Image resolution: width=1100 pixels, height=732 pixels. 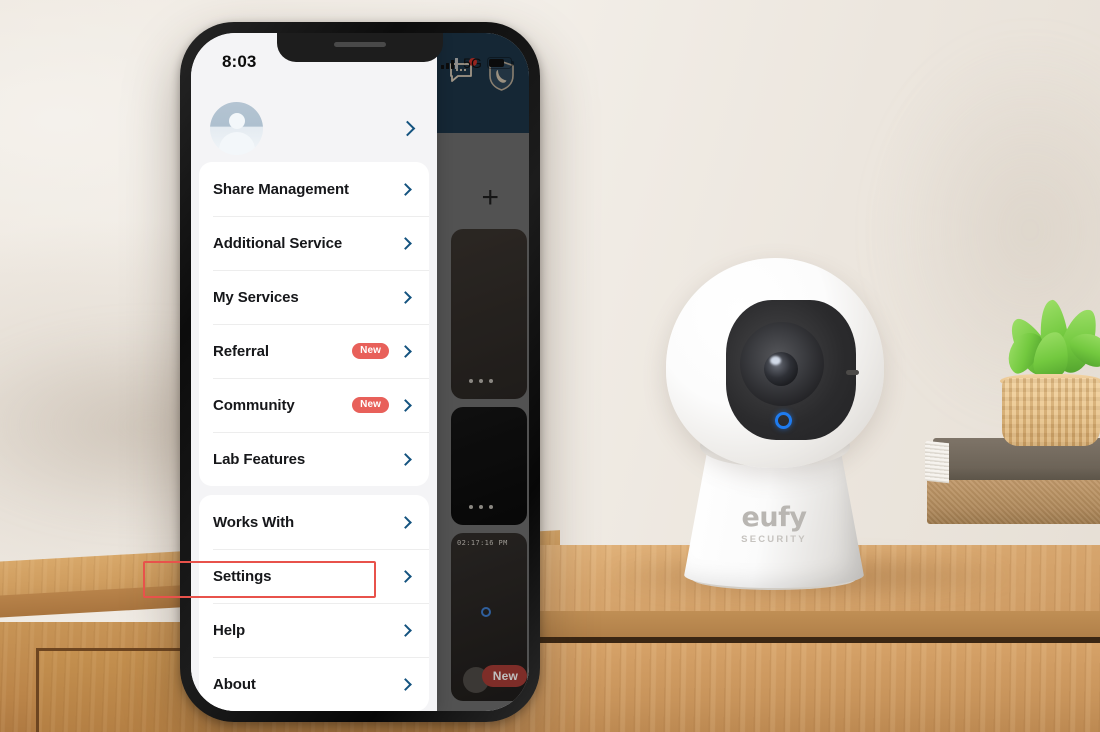 I want to click on profile-row, so click(x=314, y=128).